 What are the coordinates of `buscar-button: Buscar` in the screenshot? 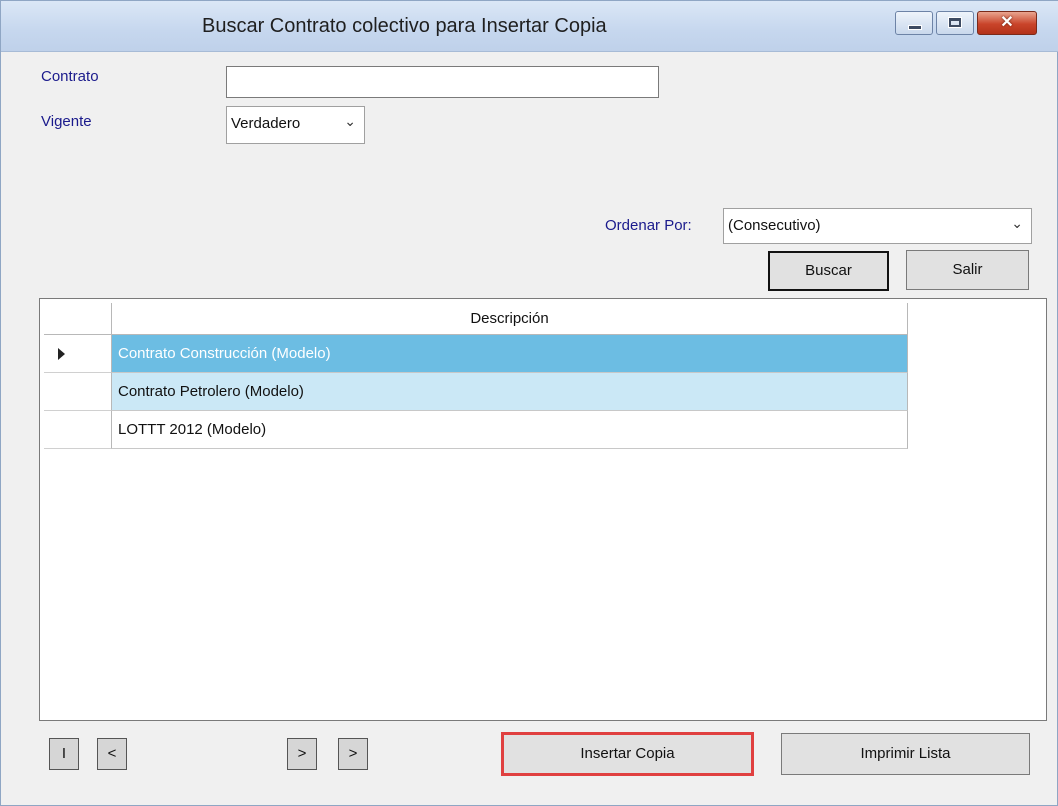 It's located at (828, 271).